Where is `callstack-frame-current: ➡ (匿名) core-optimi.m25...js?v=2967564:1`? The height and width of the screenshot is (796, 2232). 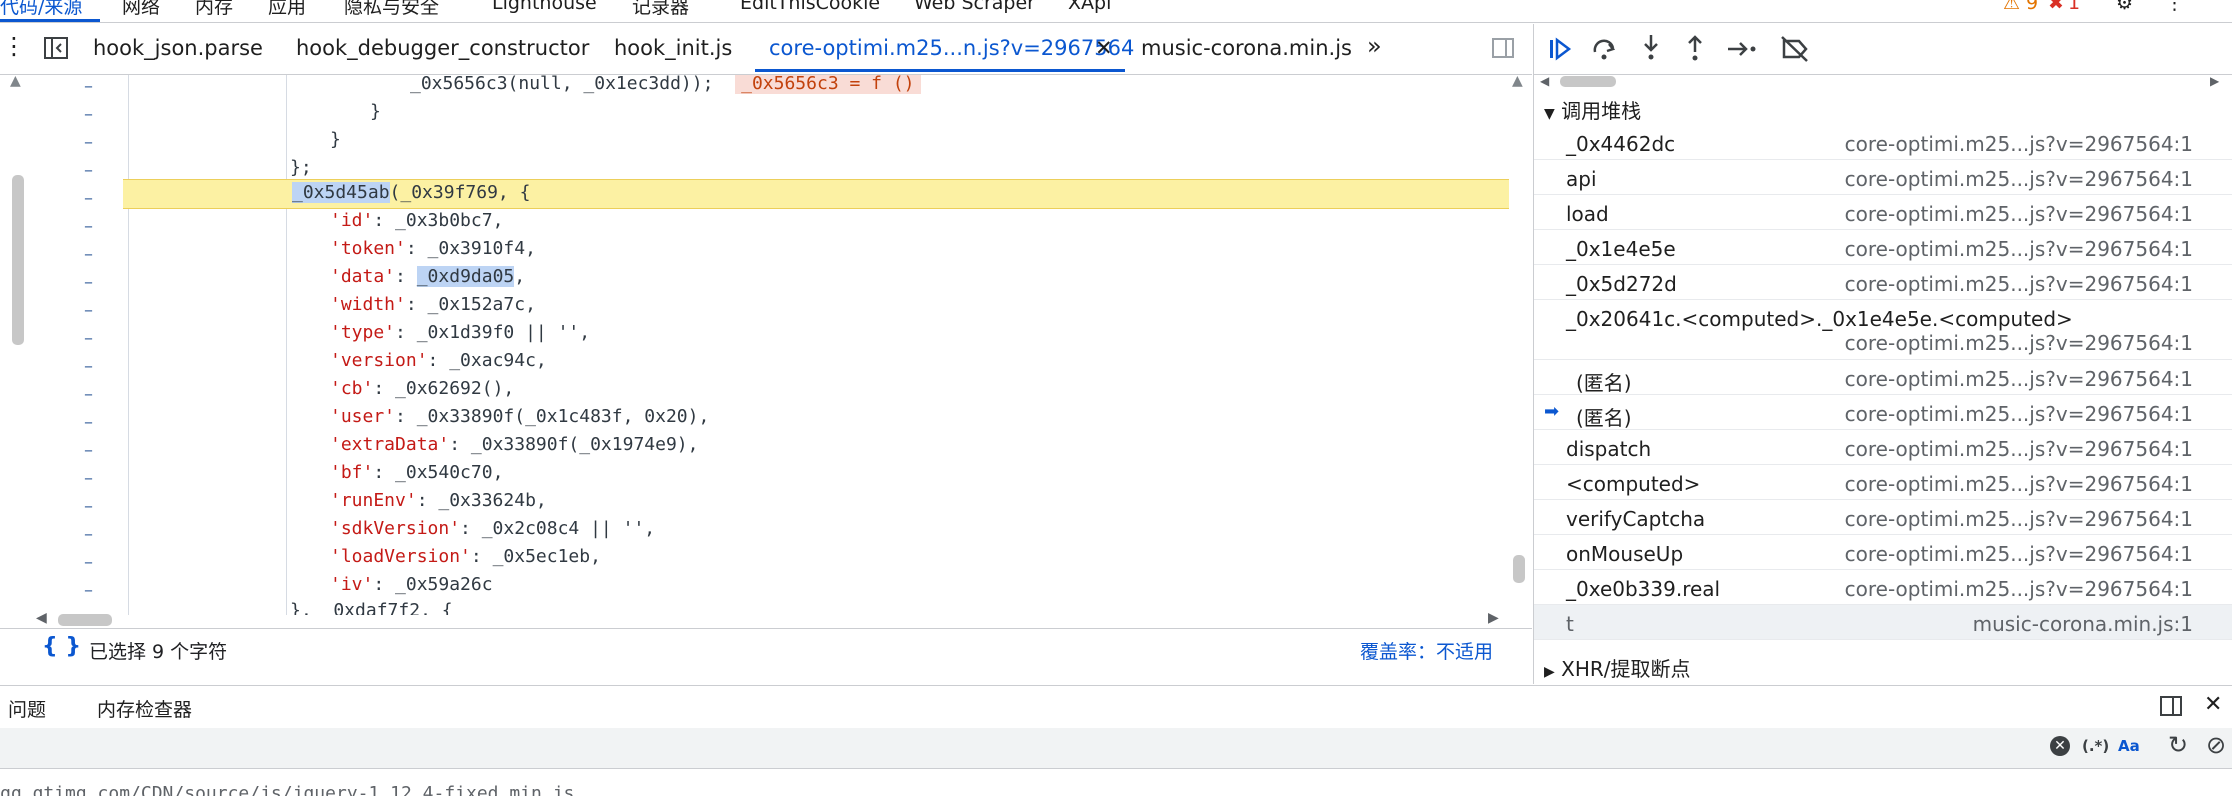 callstack-frame-current: ➡ (匿名) core-optimi.m25...js?v=2967564:1 is located at coordinates (1883, 412).